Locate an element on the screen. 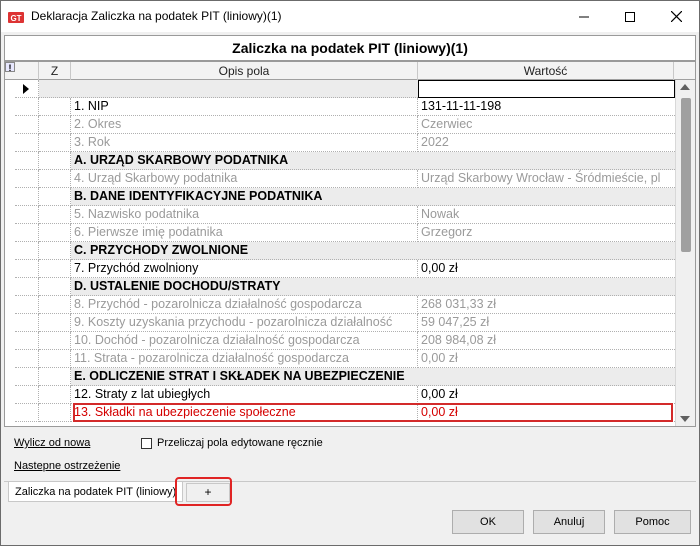  vertical-scrollbar is located at coordinates (685, 253).